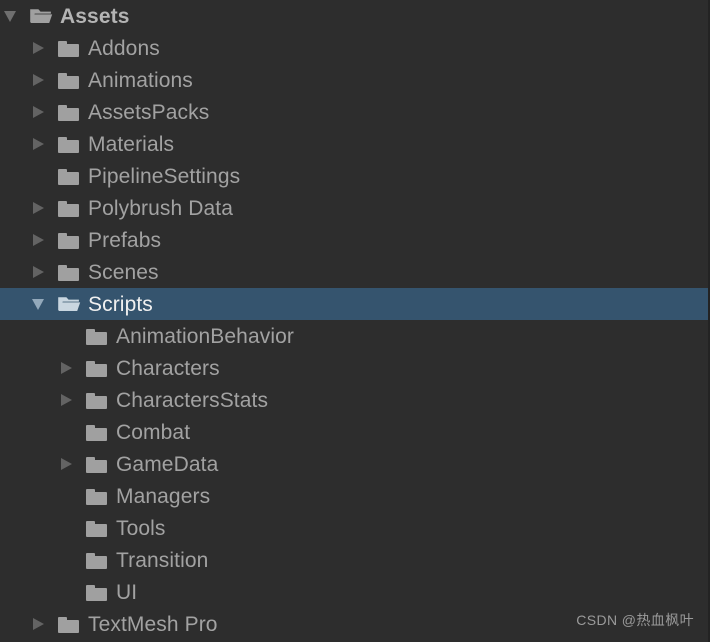 This screenshot has width=710, height=642. What do you see at coordinates (149, 112) in the screenshot?
I see `tree-row-label: AssetsPacks` at bounding box center [149, 112].